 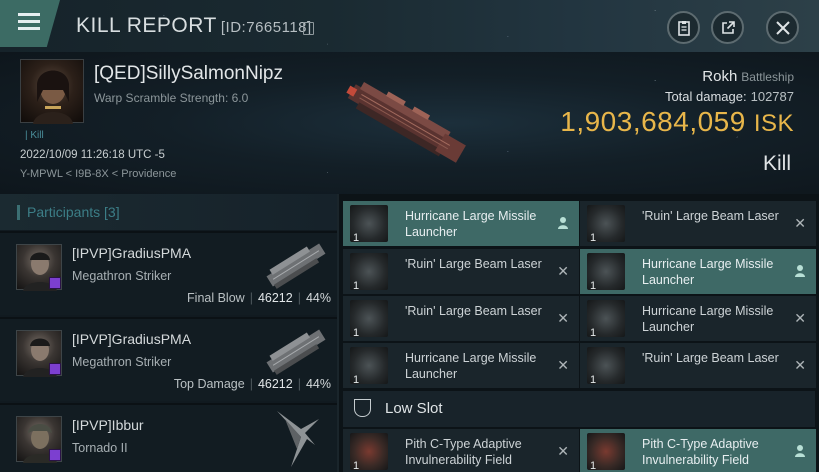 What do you see at coordinates (216, 298) in the screenshot?
I see `attacker-role: Final Blow` at bounding box center [216, 298].